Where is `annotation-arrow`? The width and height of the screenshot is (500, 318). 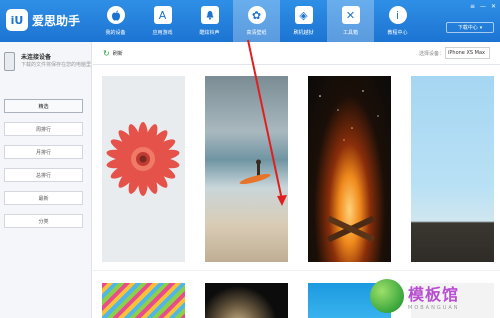 annotation-arrow is located at coordinates (267, 122).